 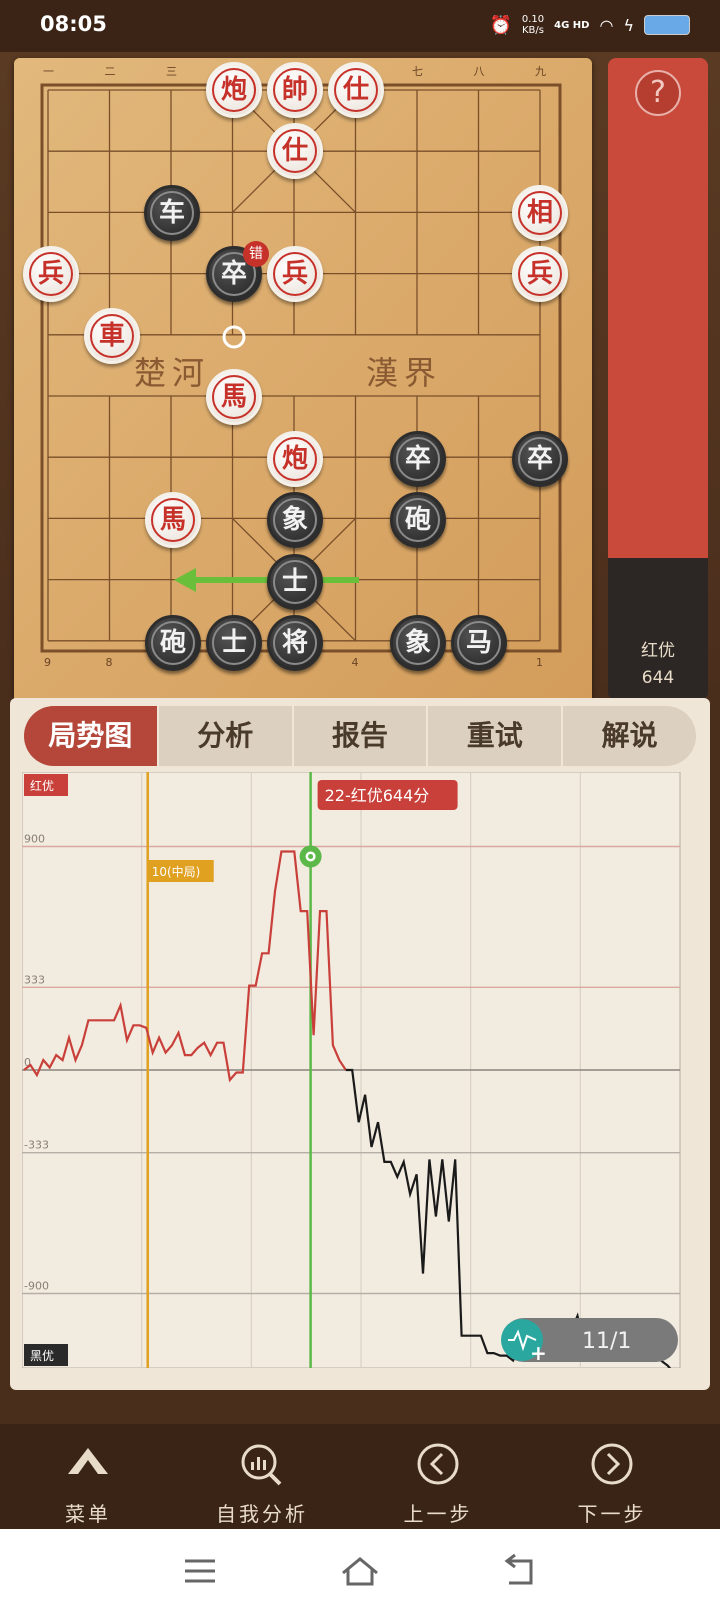 I want to click on analysis-tabs: 局势图 分析 报告 重试 解说, so click(x=360, y=736).